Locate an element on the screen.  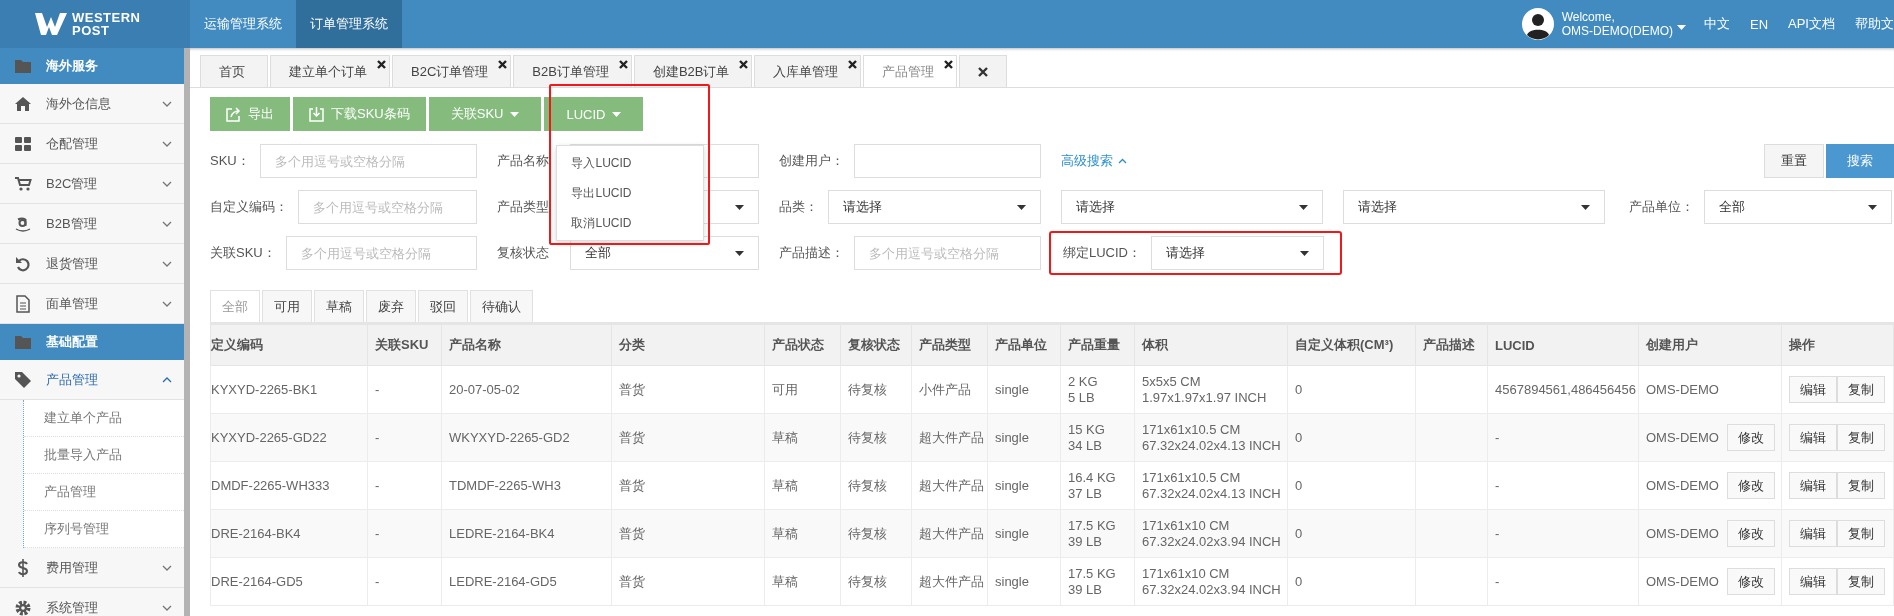
field-label: 品类： is located at coordinates (798, 207).